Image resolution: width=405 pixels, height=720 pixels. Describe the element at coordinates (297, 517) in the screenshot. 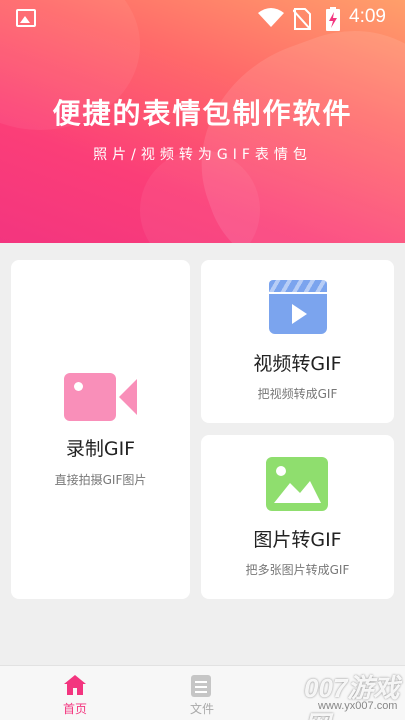

I see `image-to-gif-card: 图片转GIF 把多张图片转成GIF` at that location.